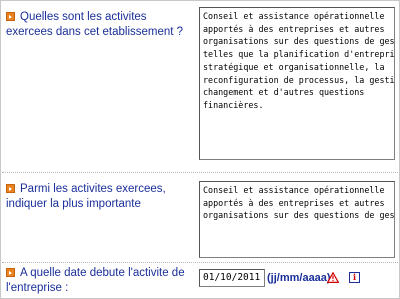 The image size is (400, 299). I want to click on warning-triangle-icon, so click(333, 277).